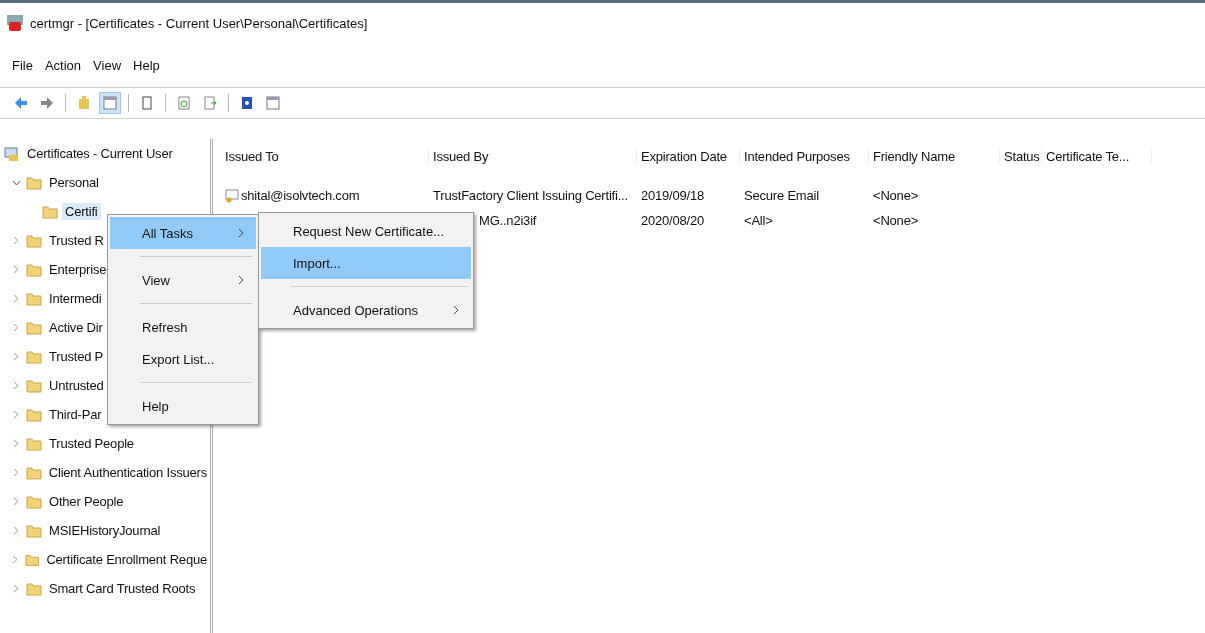 Image resolution: width=1205 pixels, height=633 pixels. I want to click on tree-item: Personal, so click(74, 182).